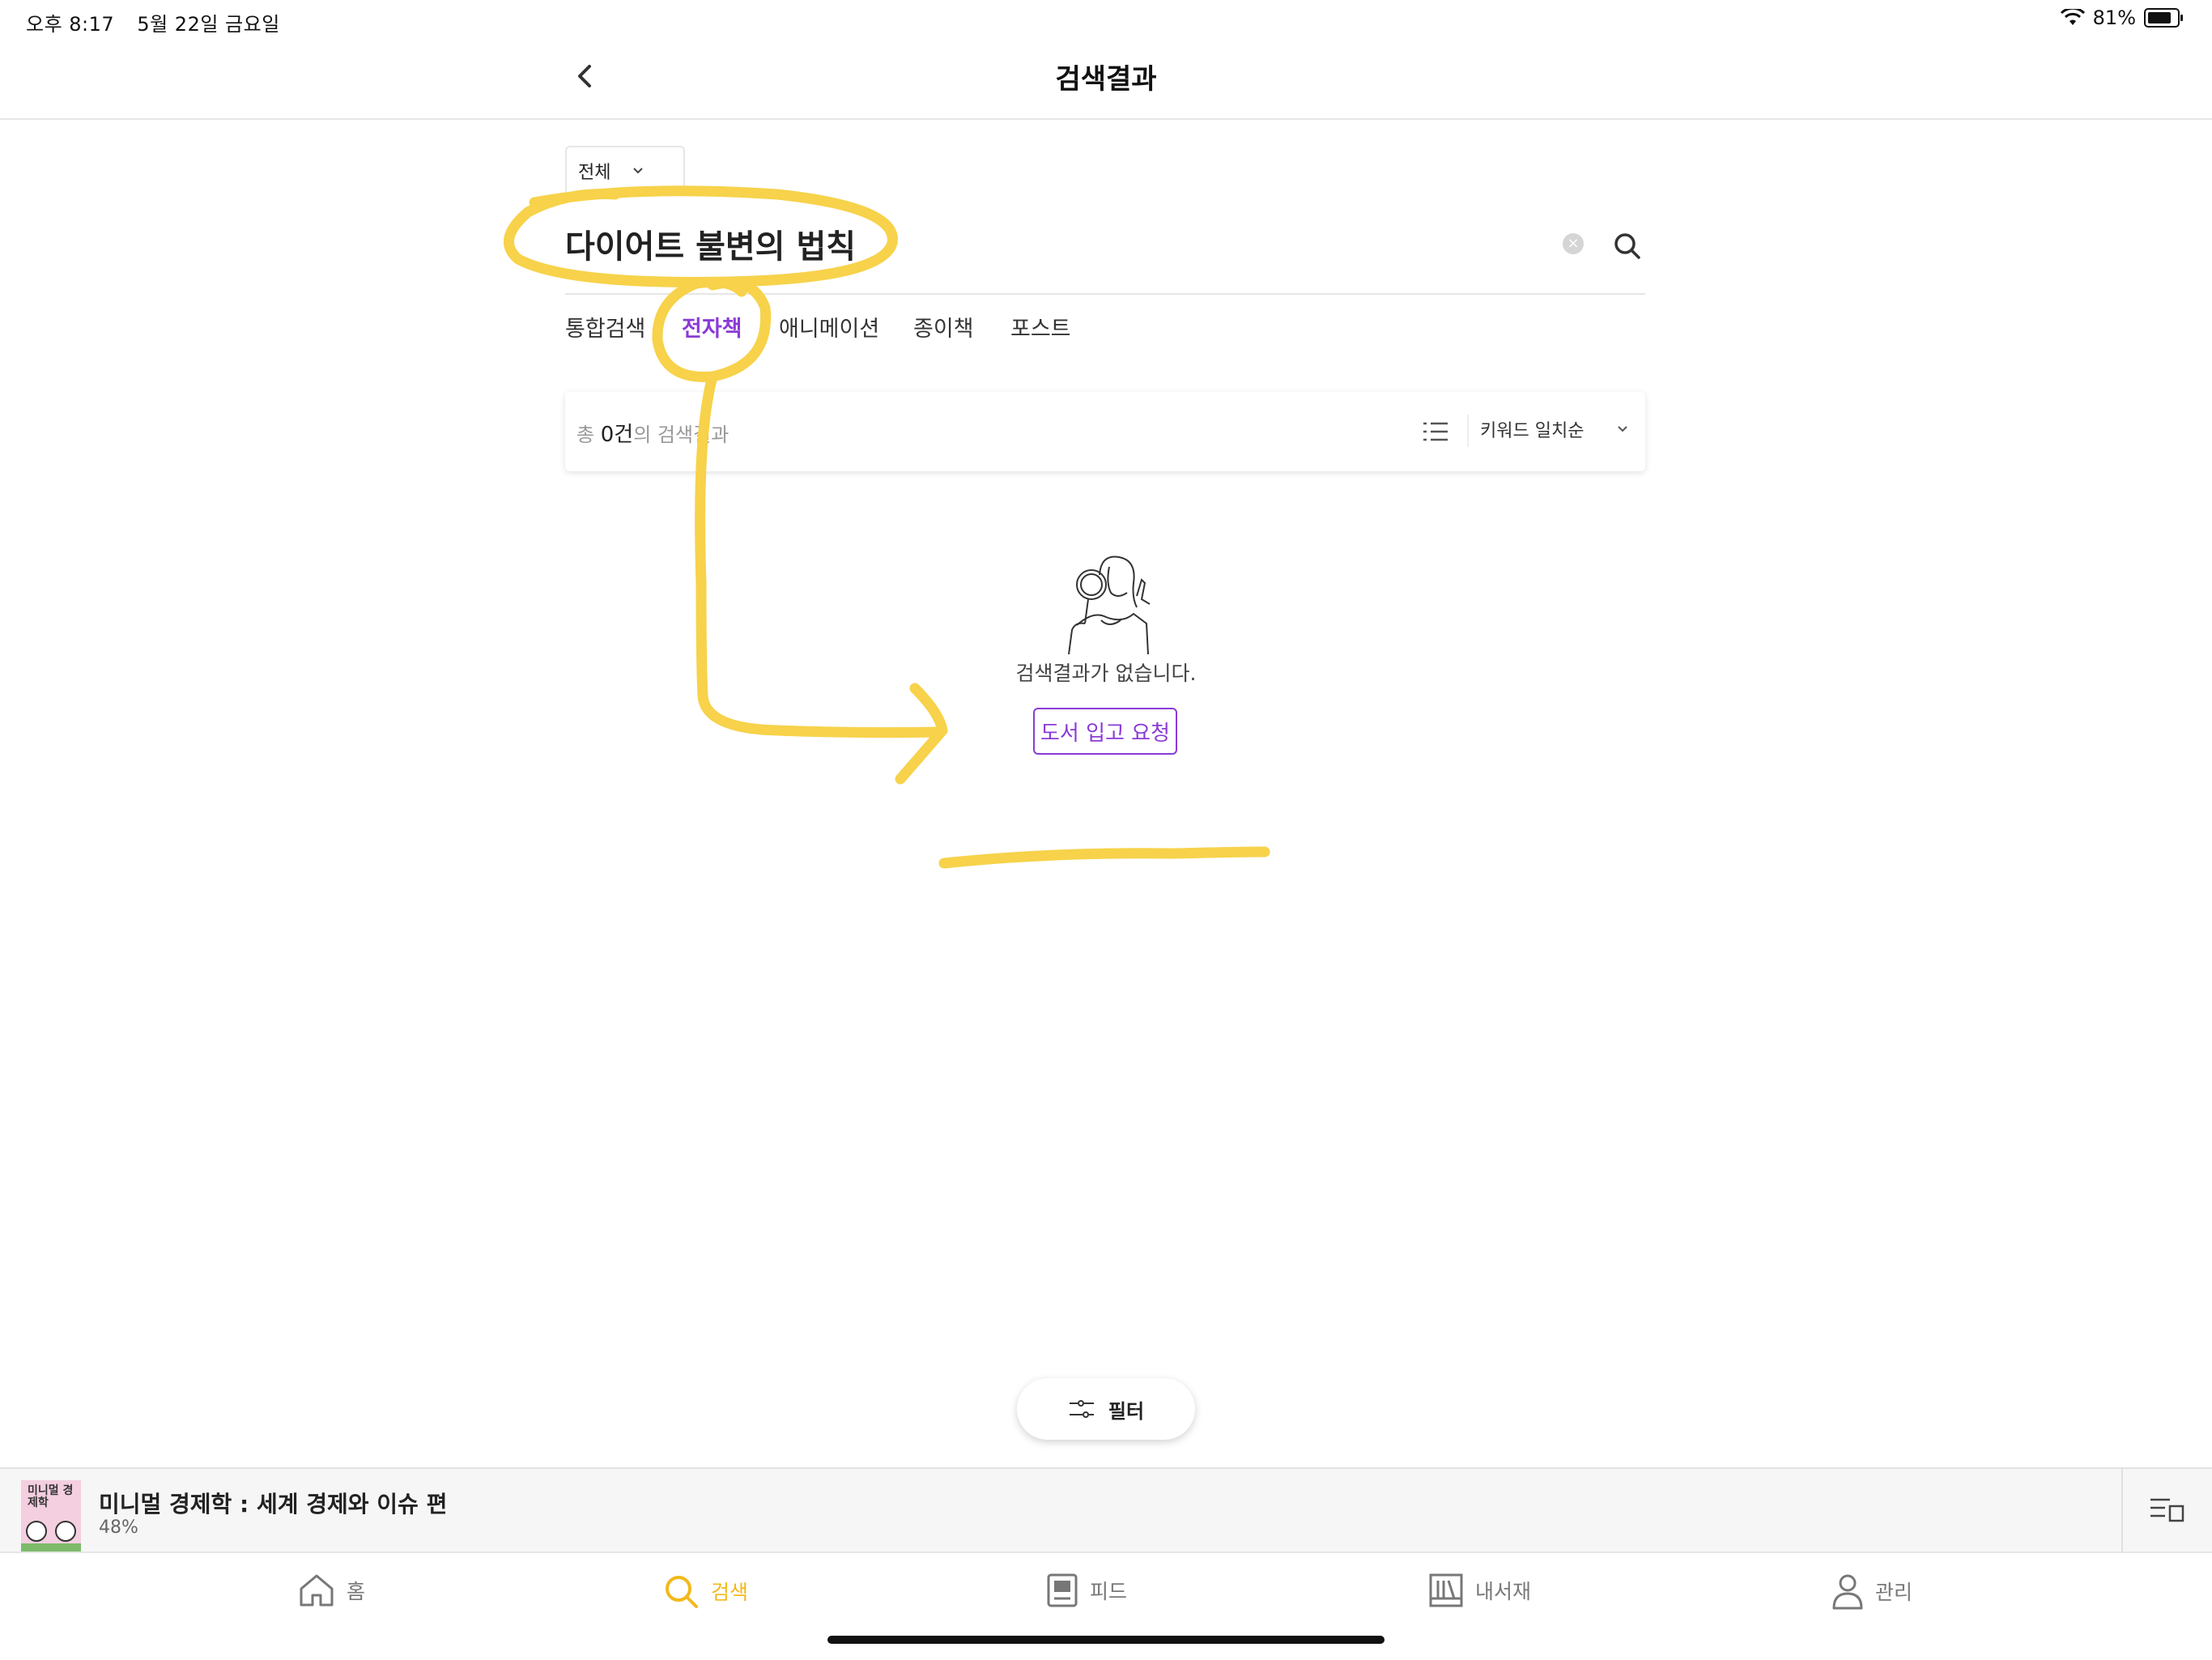 Image resolution: width=2212 pixels, height=1660 pixels. Describe the element at coordinates (605, 327) in the screenshot. I see `tab-integrated: 통합검색` at that location.